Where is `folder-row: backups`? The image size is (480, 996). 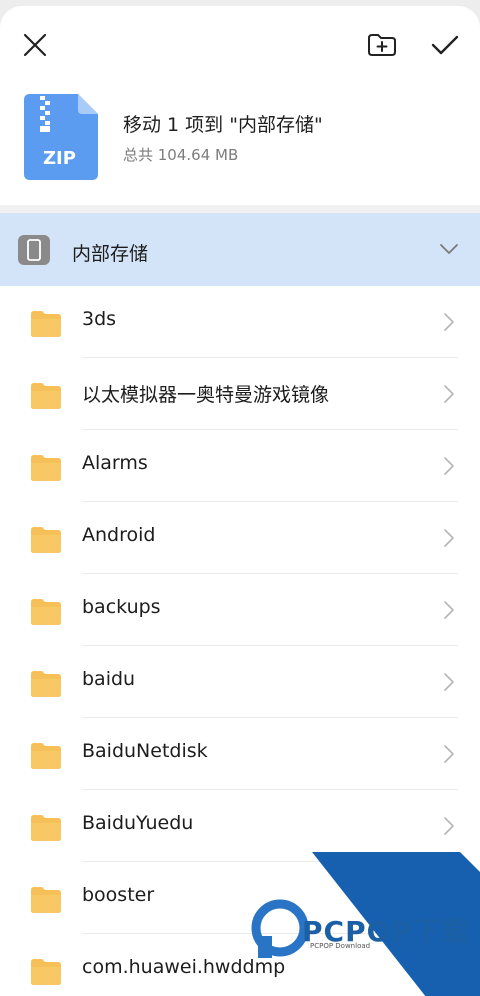
folder-row: backups is located at coordinates (240, 610).